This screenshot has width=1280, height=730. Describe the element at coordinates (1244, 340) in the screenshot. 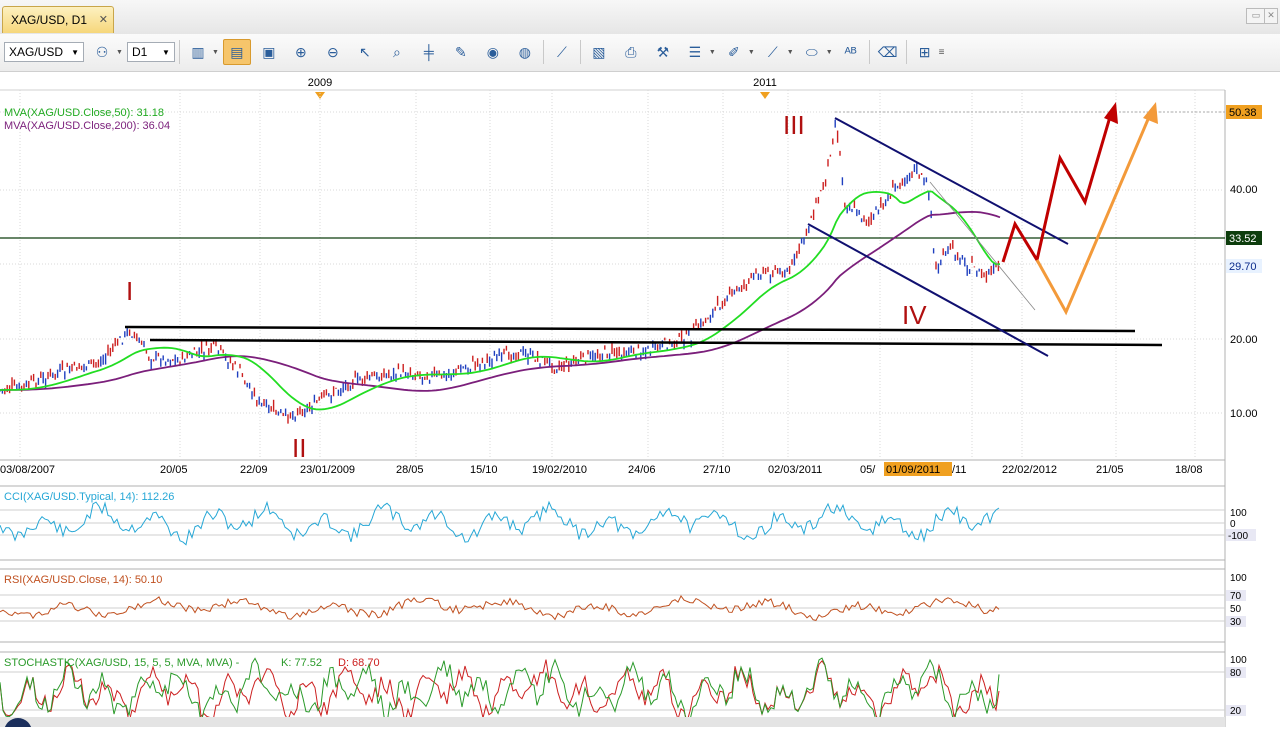

I see `price-tick: 20.00` at that location.